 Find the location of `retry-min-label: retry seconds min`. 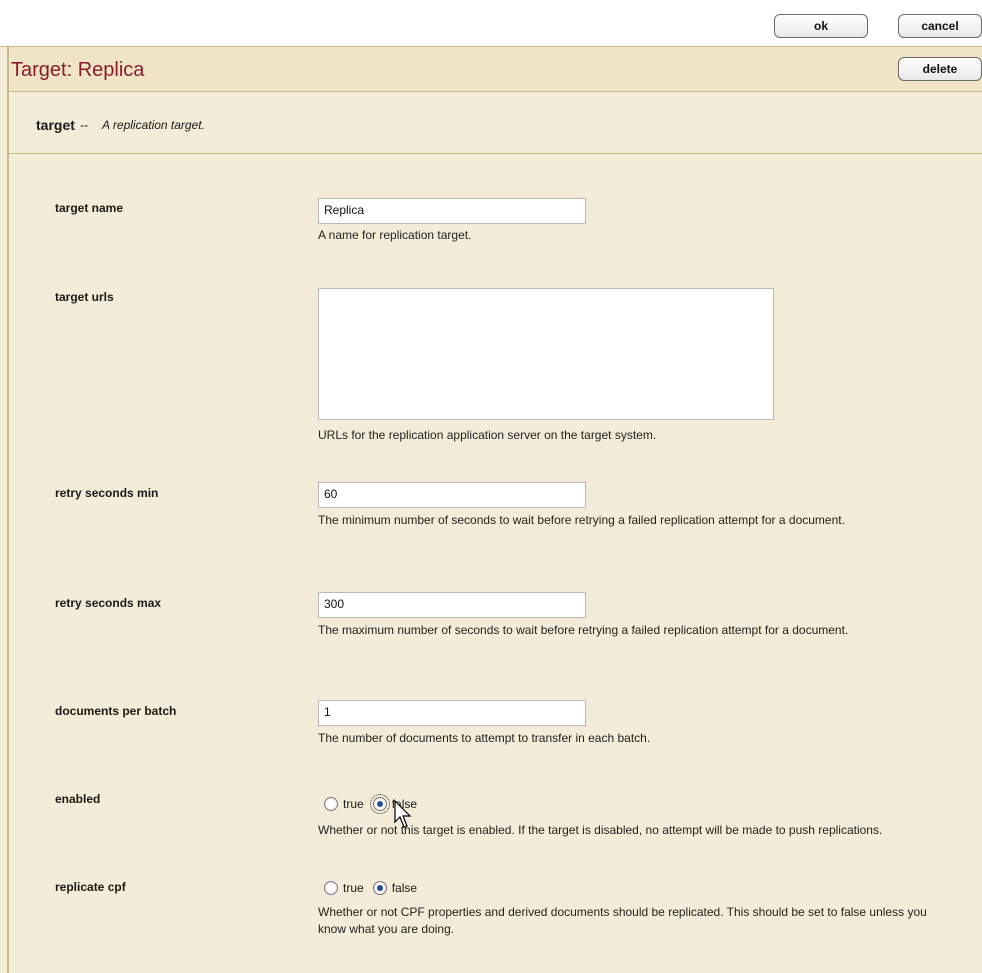

retry-min-label: retry seconds min is located at coordinates (107, 493).